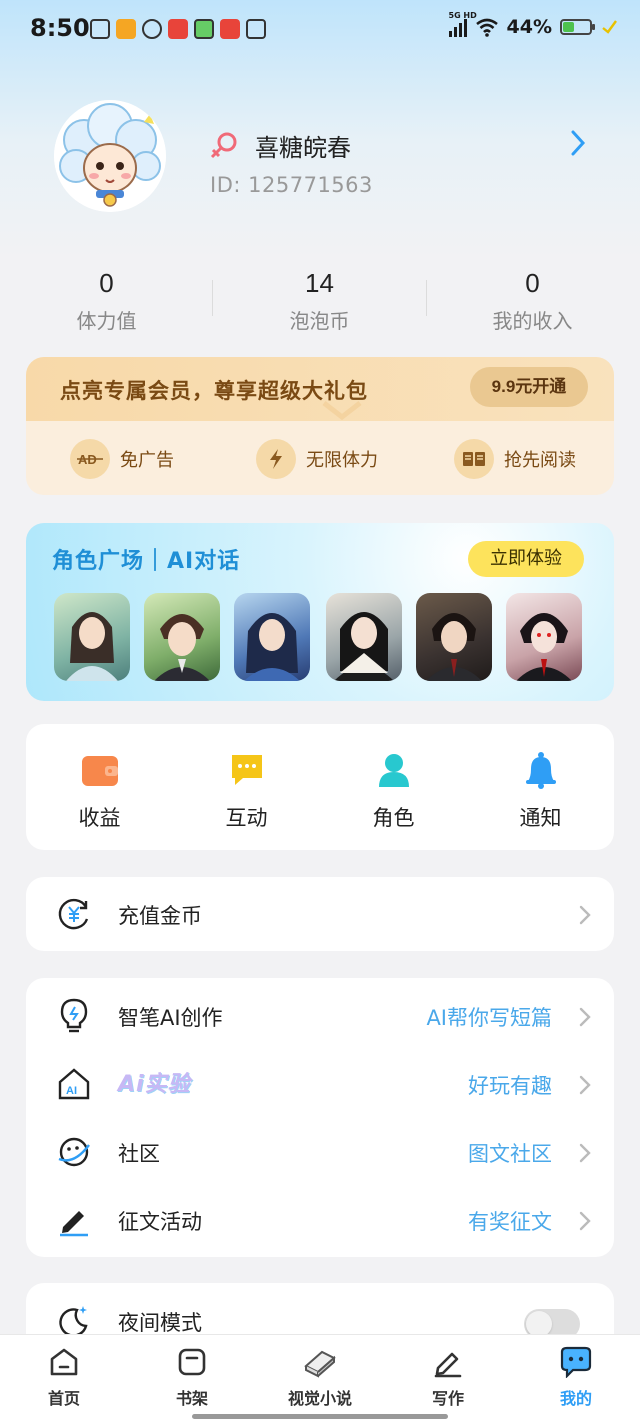 The height and width of the screenshot is (1422, 640). I want to click on status-bar: 8:50 5G HD 44%, so click(320, 30).